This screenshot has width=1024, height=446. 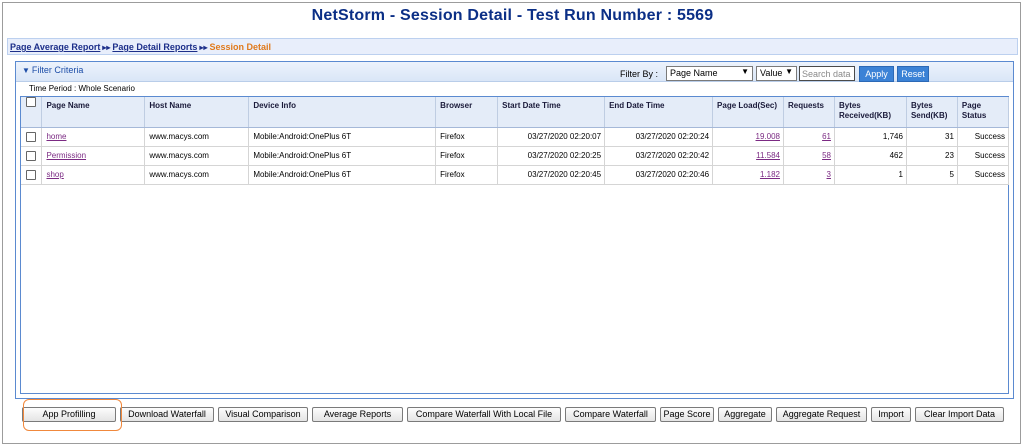 What do you see at coordinates (694, 73) in the screenshot?
I see `filter-field-value: Page Name` at bounding box center [694, 73].